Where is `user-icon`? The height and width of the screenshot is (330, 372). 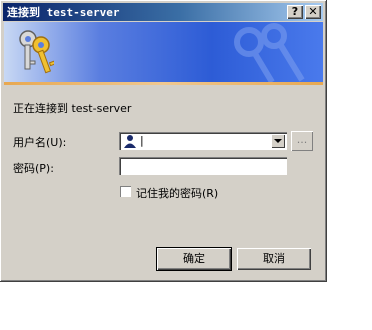
user-icon is located at coordinates (130, 141).